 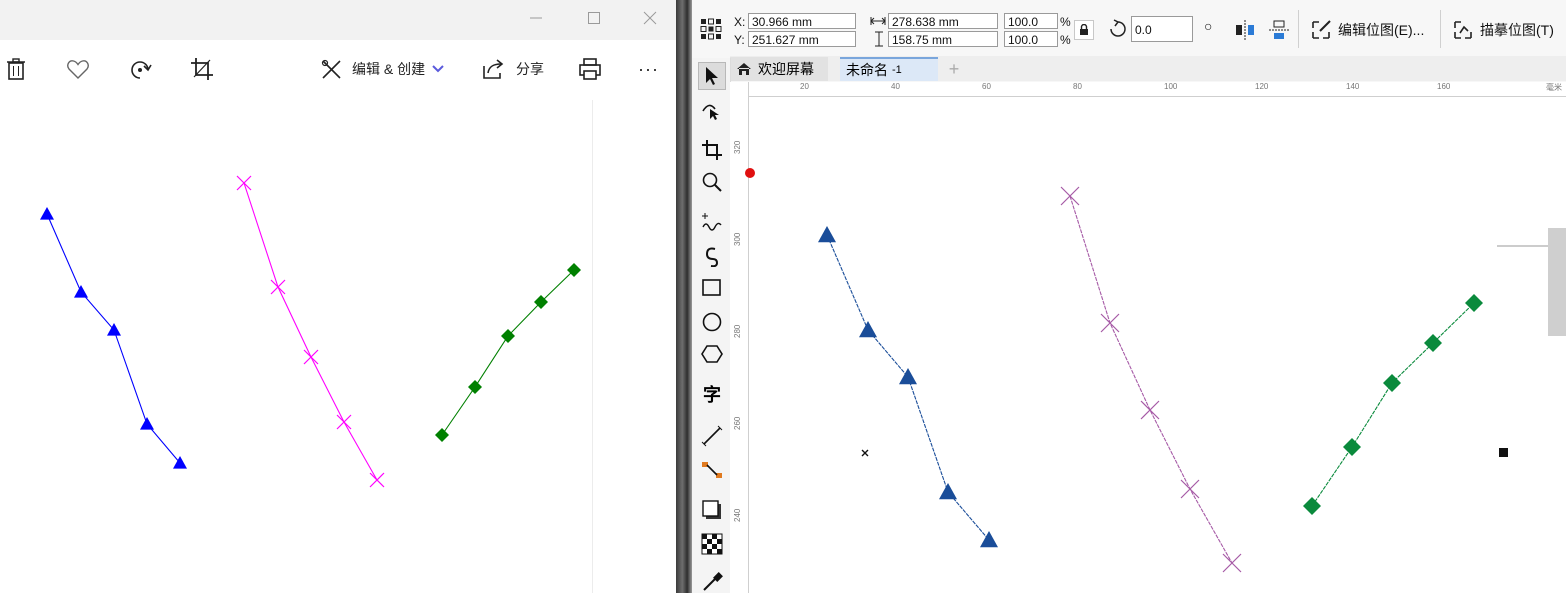 What do you see at coordinates (140, 69) in the screenshot?
I see `rotate-button` at bounding box center [140, 69].